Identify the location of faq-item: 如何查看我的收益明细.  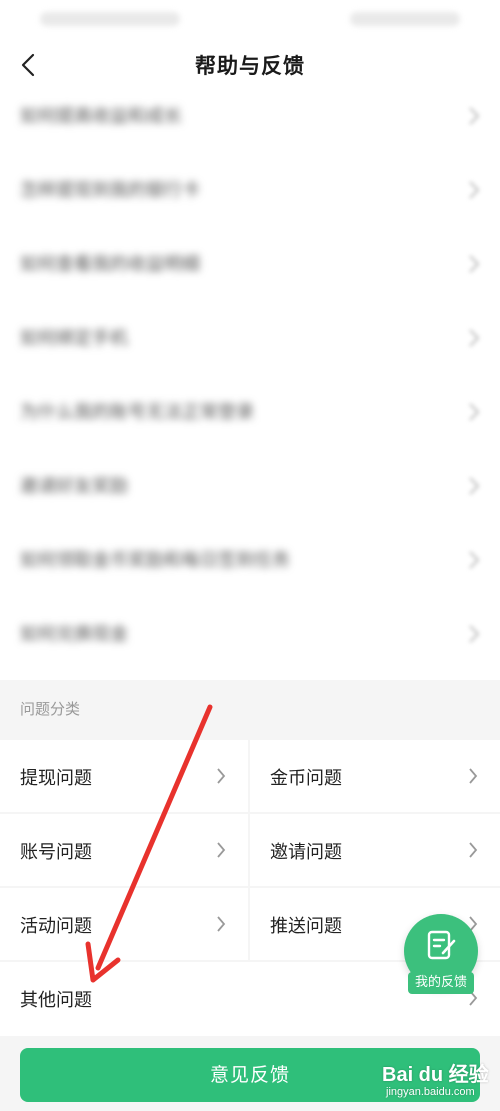
(250, 265).